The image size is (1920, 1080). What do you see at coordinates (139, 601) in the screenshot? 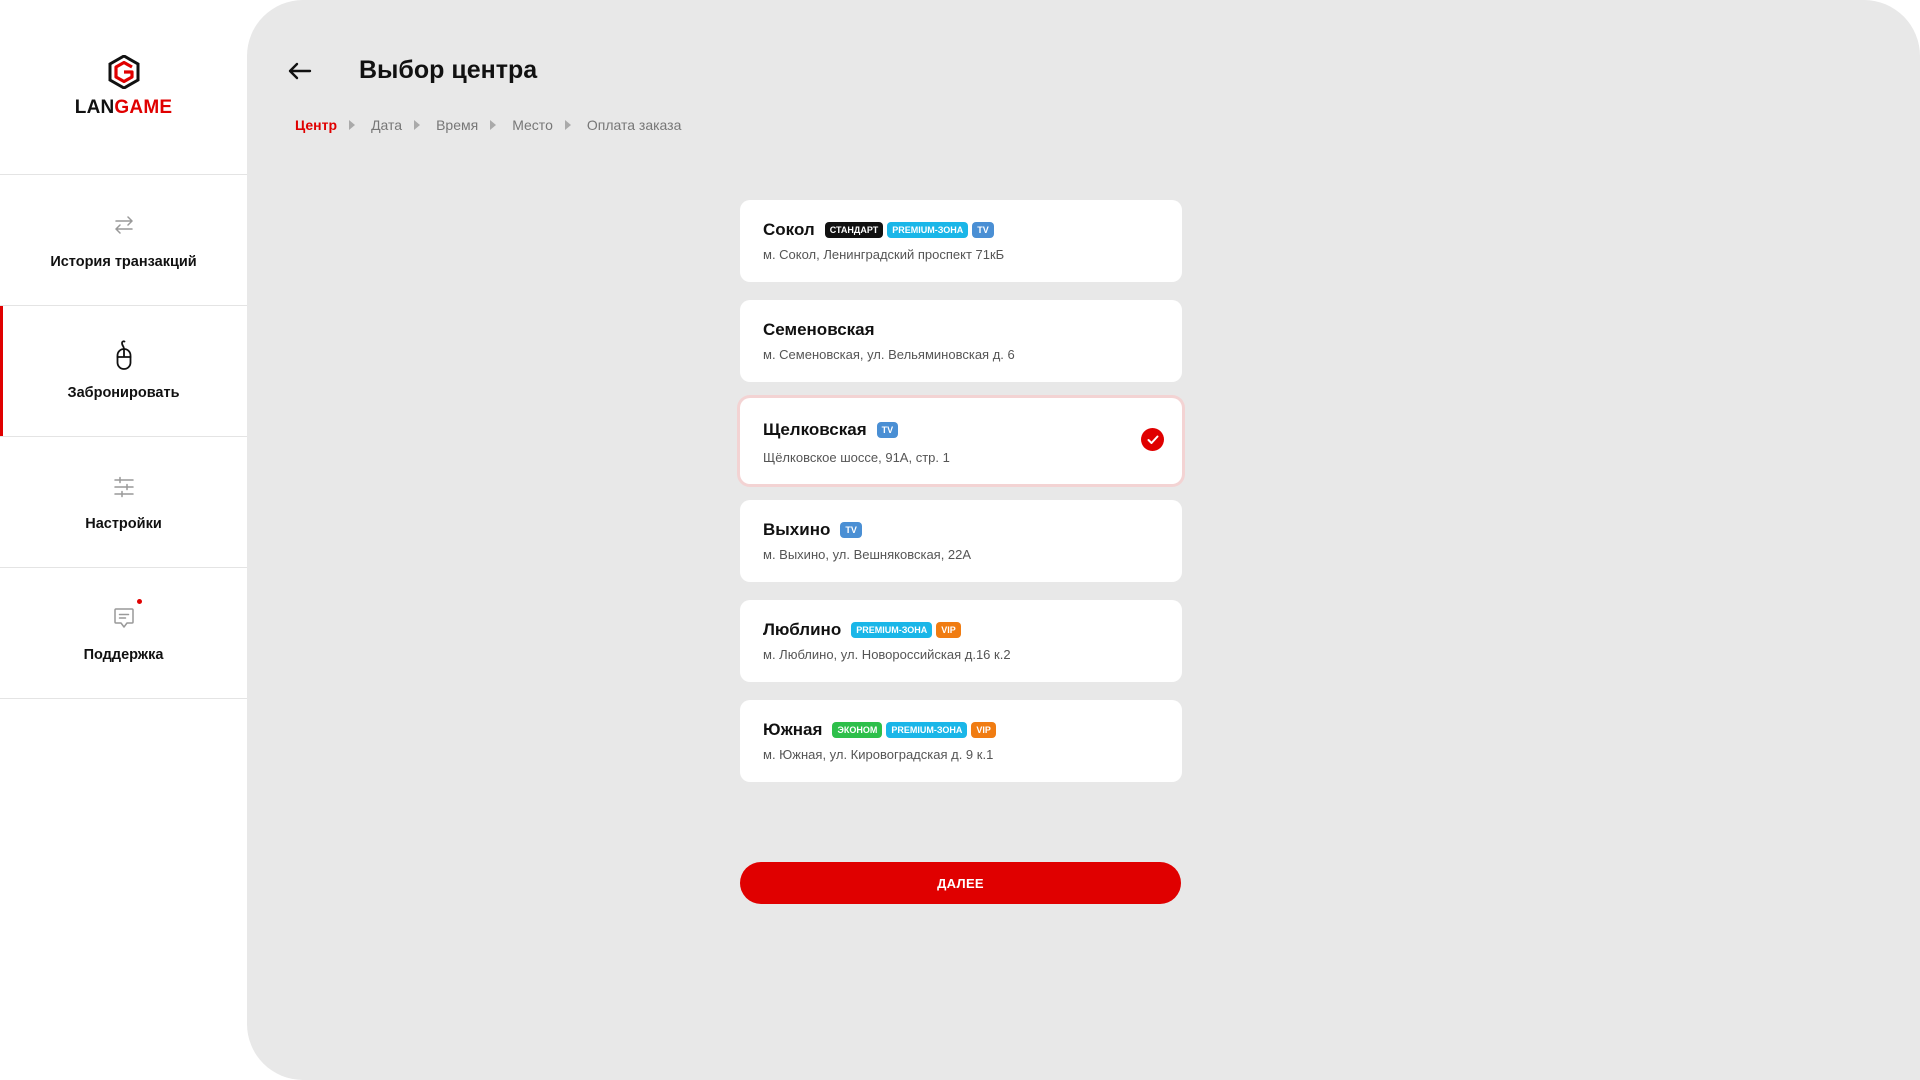
I see `notification-dot` at bounding box center [139, 601].